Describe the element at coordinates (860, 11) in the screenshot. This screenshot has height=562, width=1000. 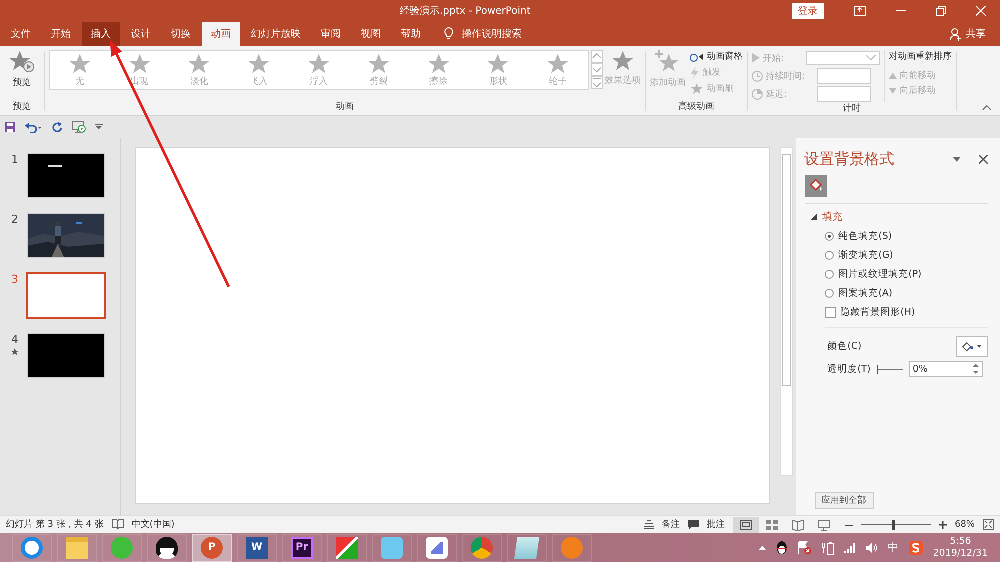
I see `ribbon-display-icon` at that location.